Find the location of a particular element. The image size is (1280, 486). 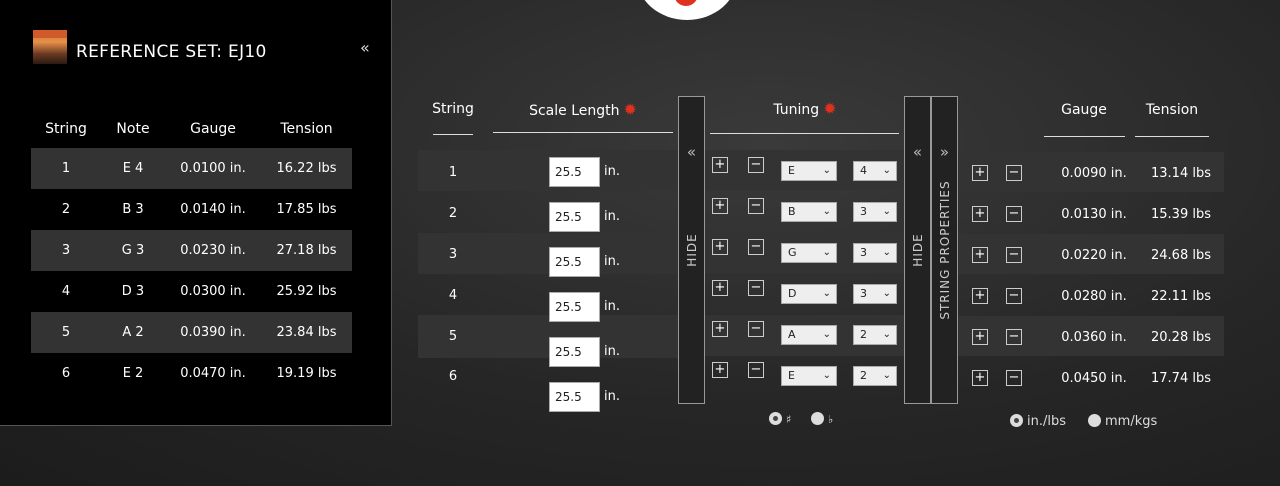

tension-value: 24.68 lbs is located at coordinates (1181, 255).